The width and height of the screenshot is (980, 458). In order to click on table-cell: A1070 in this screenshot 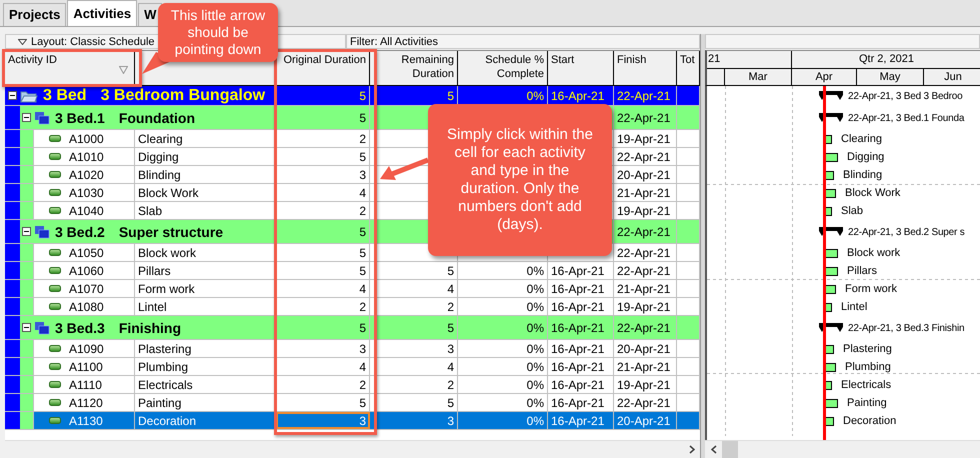, I will do `click(86, 289)`.